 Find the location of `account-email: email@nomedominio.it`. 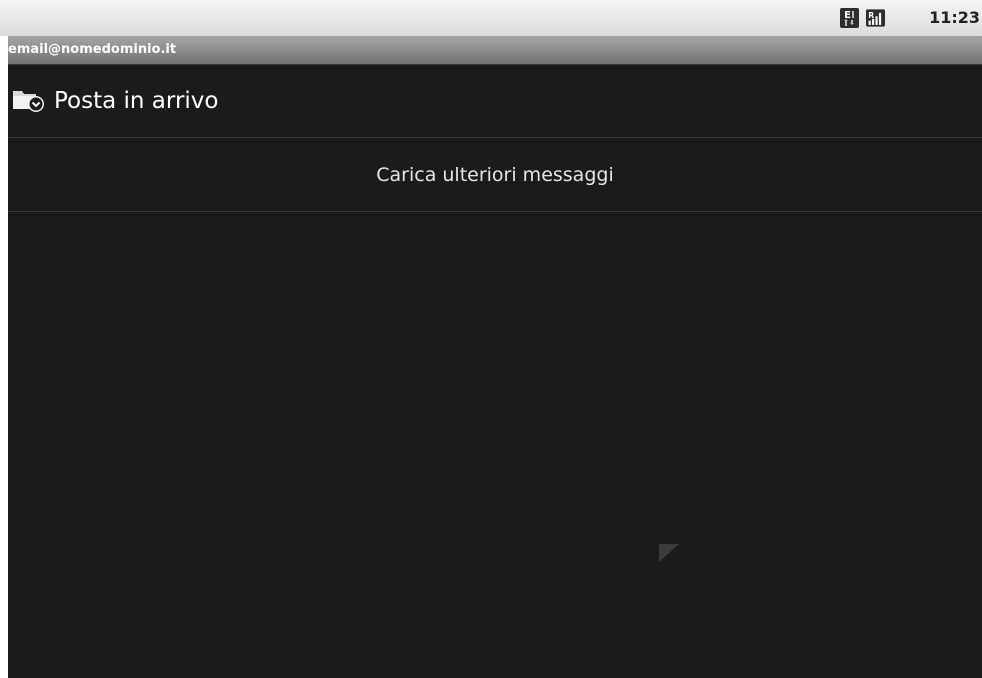

account-email: email@nomedominio.it is located at coordinates (92, 49).